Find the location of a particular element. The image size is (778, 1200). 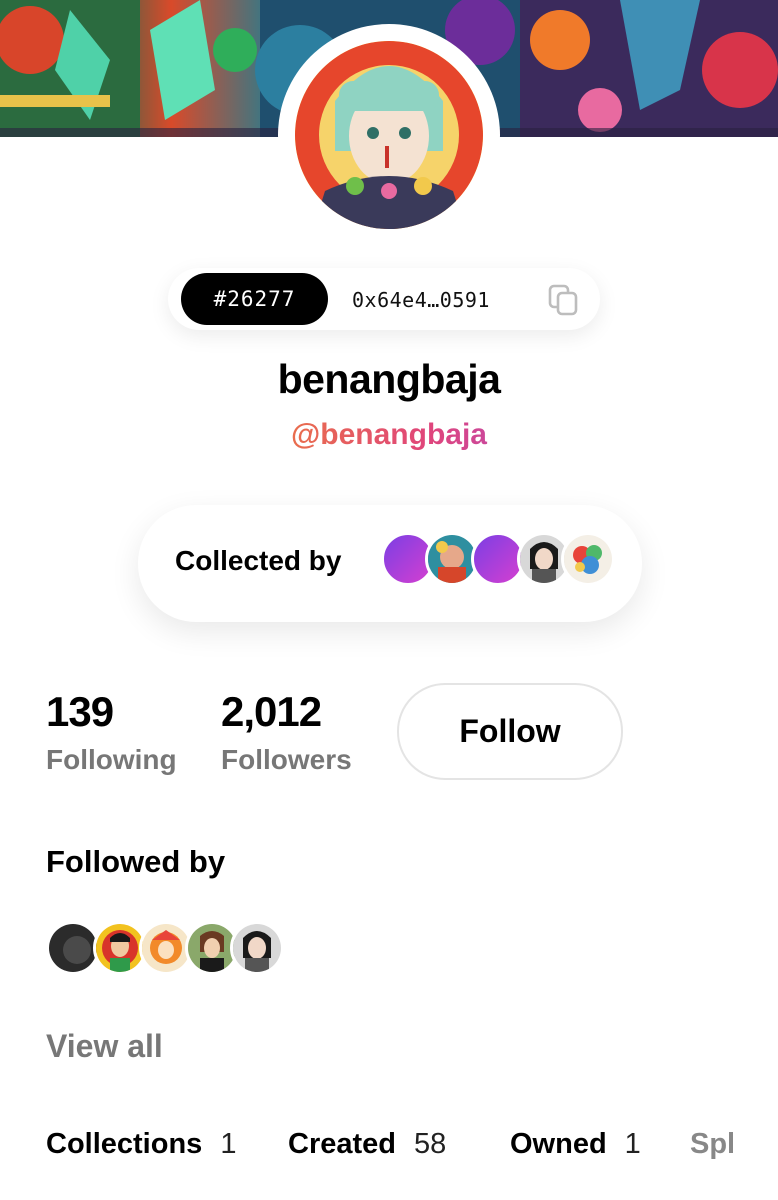

username-handle: @benangbaja is located at coordinates (389, 435).